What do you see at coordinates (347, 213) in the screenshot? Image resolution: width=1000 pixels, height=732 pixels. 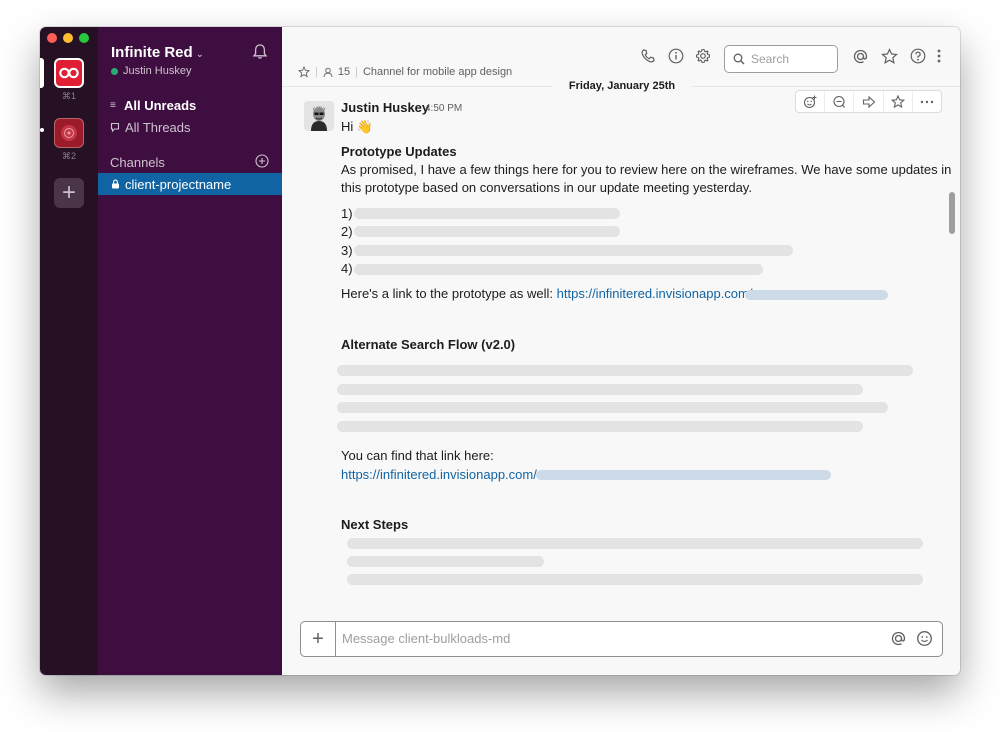 I see `list-number: 1)` at bounding box center [347, 213].